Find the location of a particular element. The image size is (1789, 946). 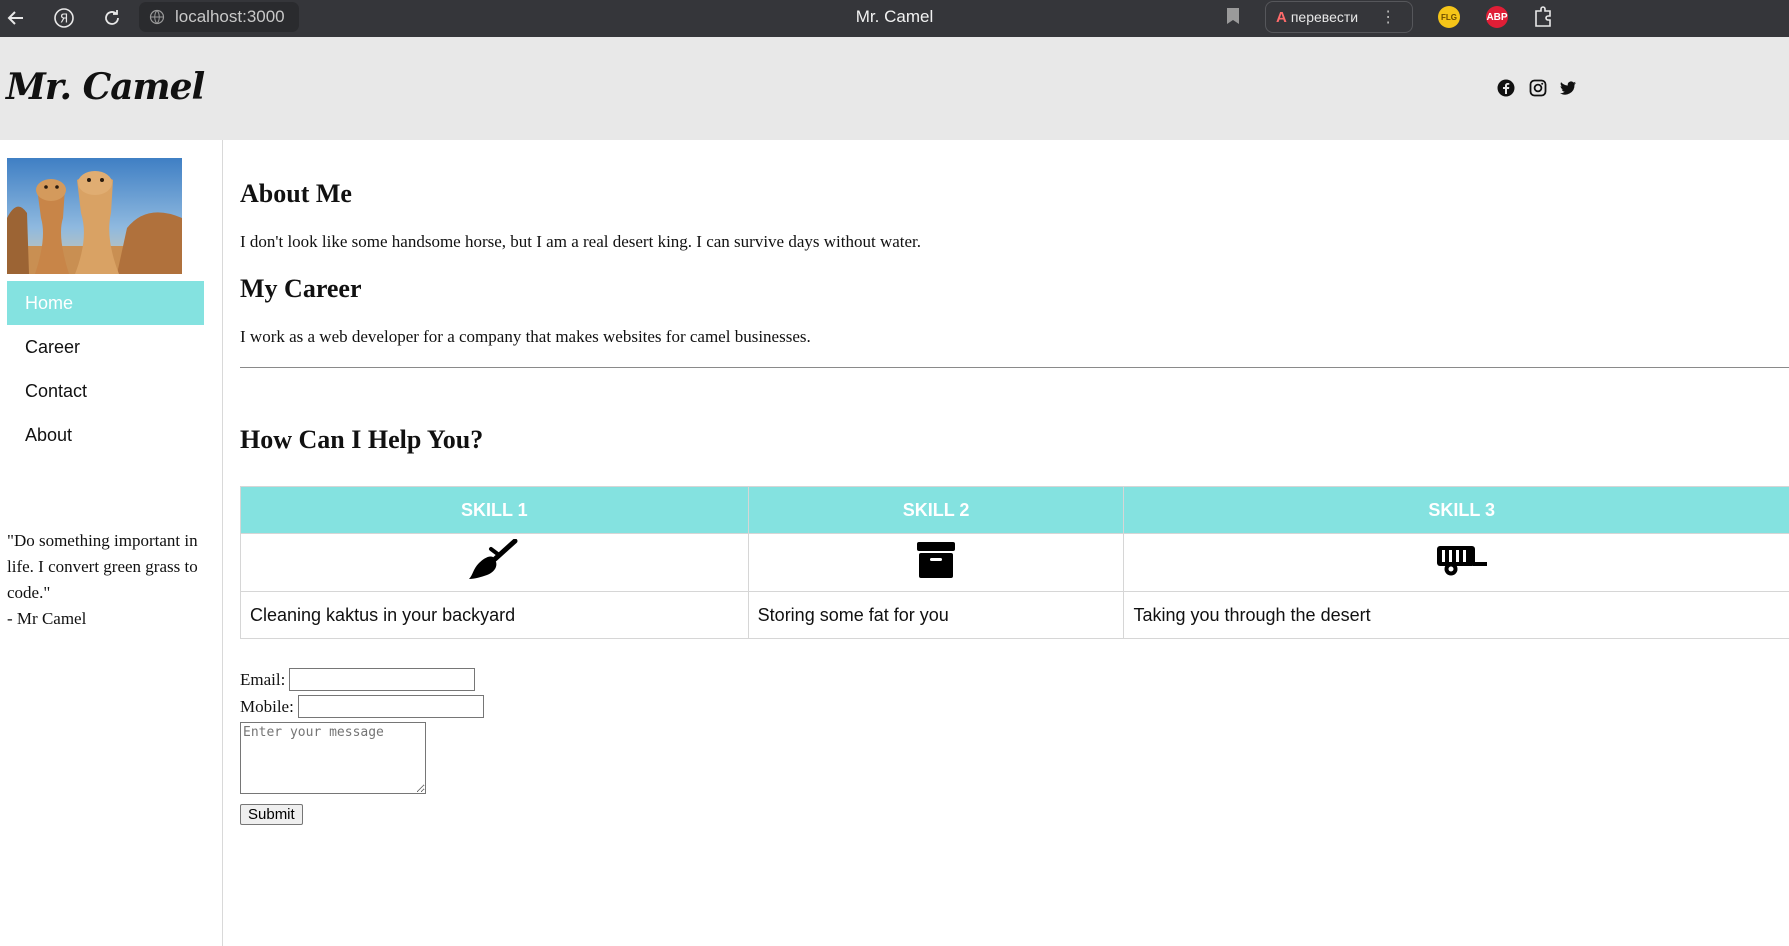

back-button is located at coordinates (16, 18).